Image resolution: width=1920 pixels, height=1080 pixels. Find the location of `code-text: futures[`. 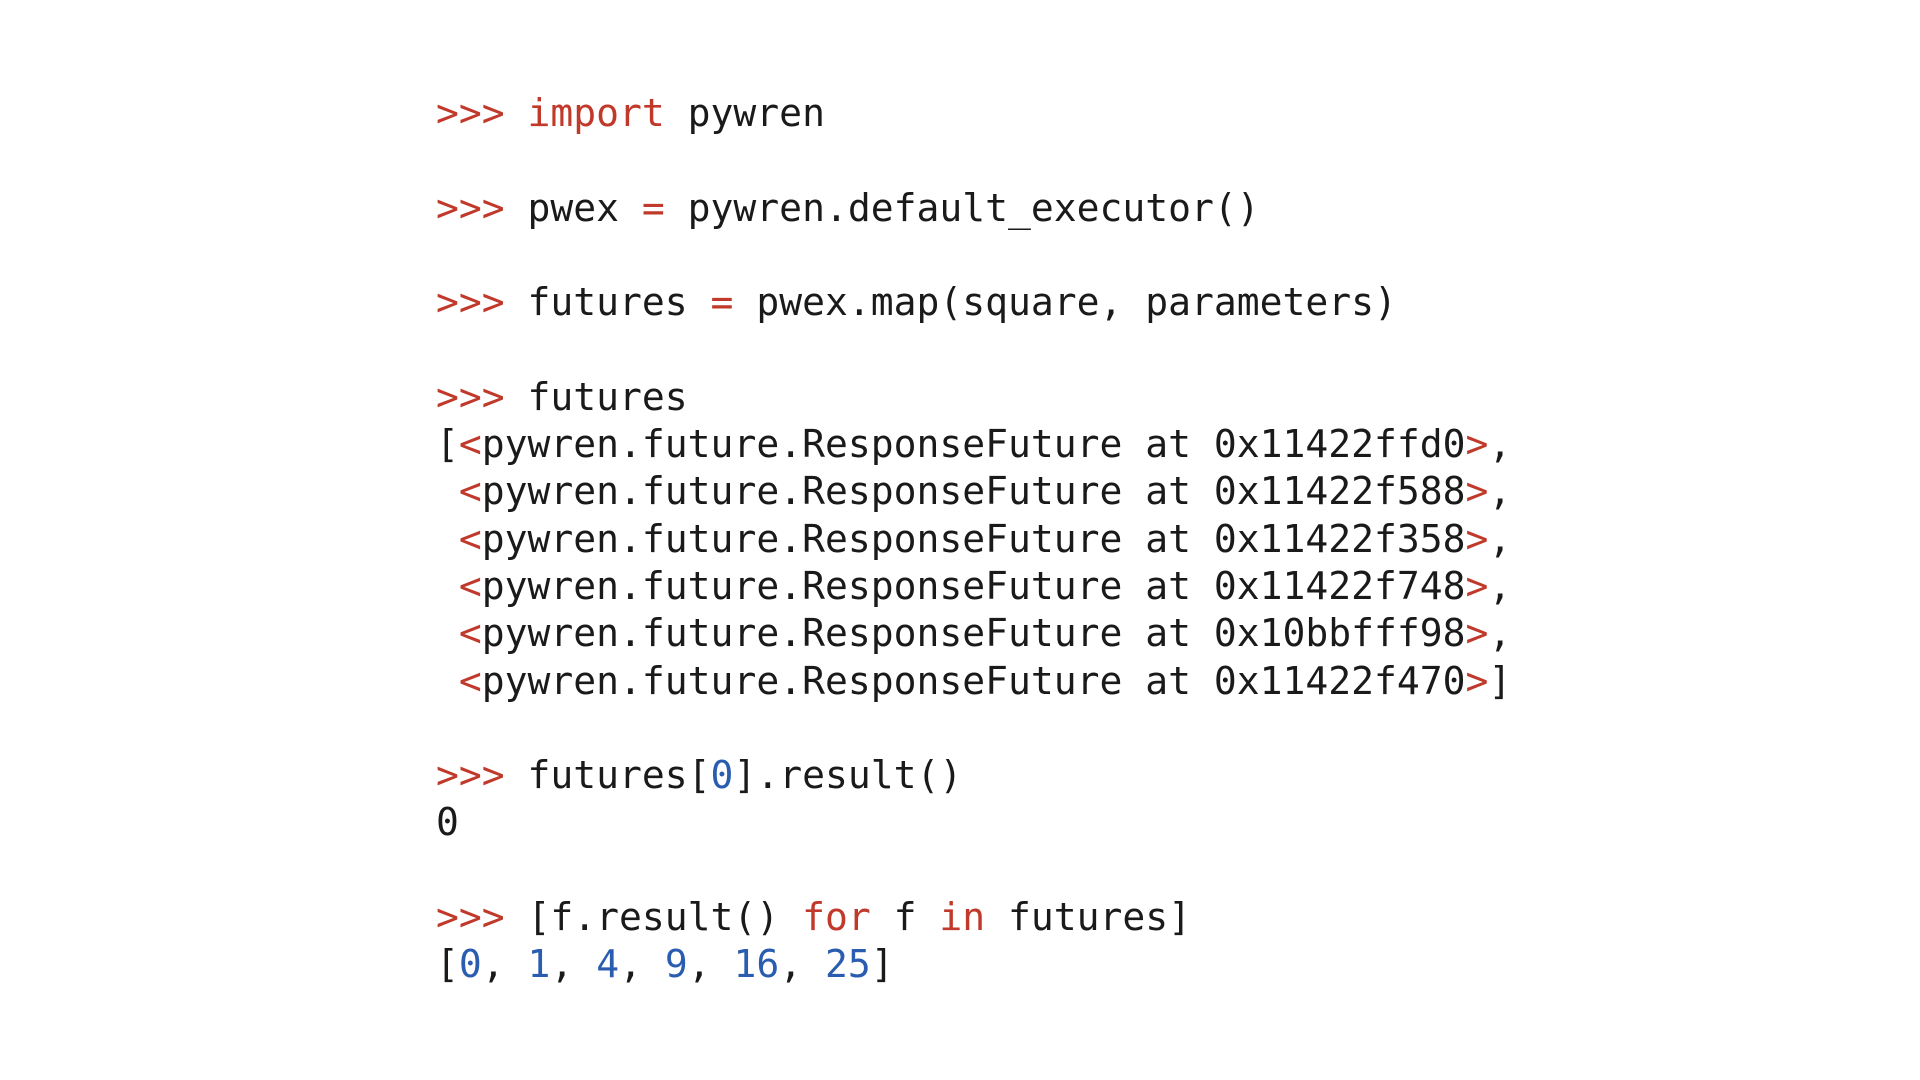

code-text: futures[ is located at coordinates (619, 775).